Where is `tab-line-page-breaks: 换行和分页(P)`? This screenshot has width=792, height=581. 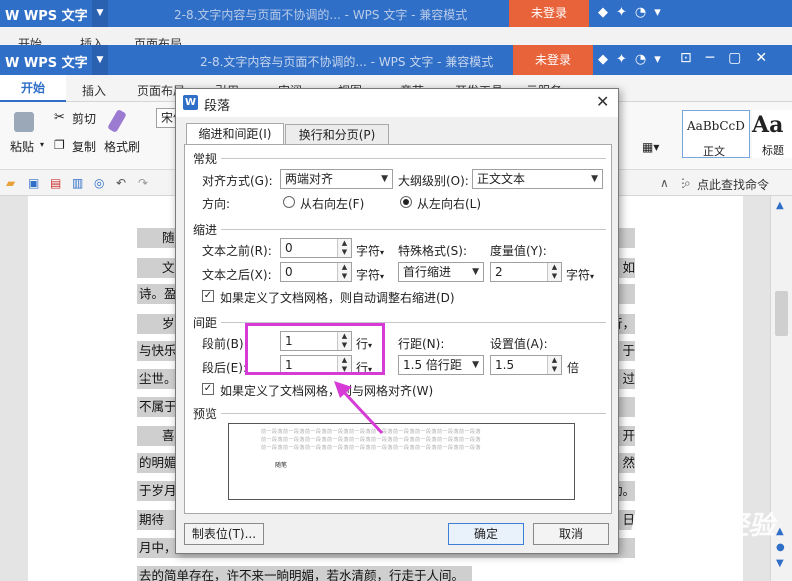 tab-line-page-breaks: 换行和分页(P) is located at coordinates (337, 134).